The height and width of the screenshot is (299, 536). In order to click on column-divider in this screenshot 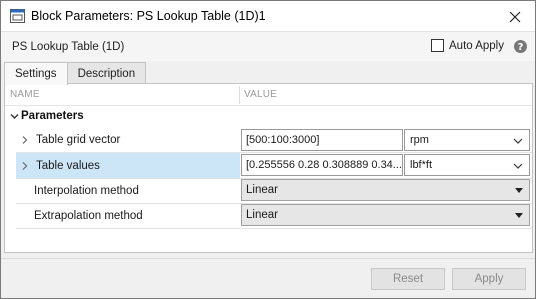, I will do `click(239, 95)`.